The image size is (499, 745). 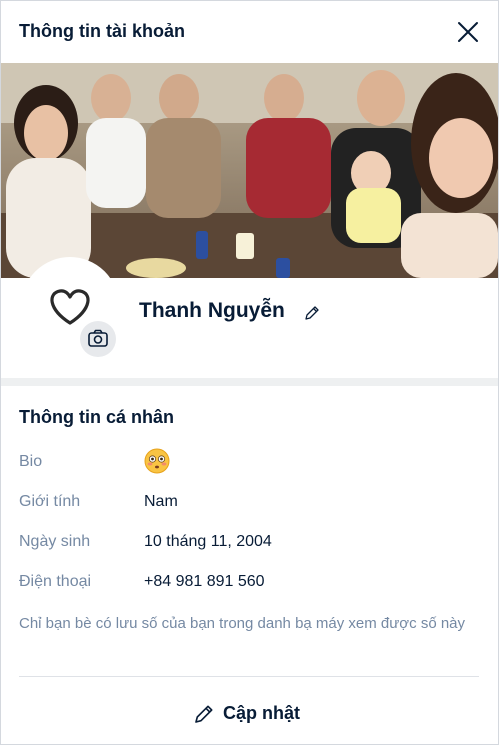 I want to click on update-label: Cập nhật, so click(x=262, y=713).